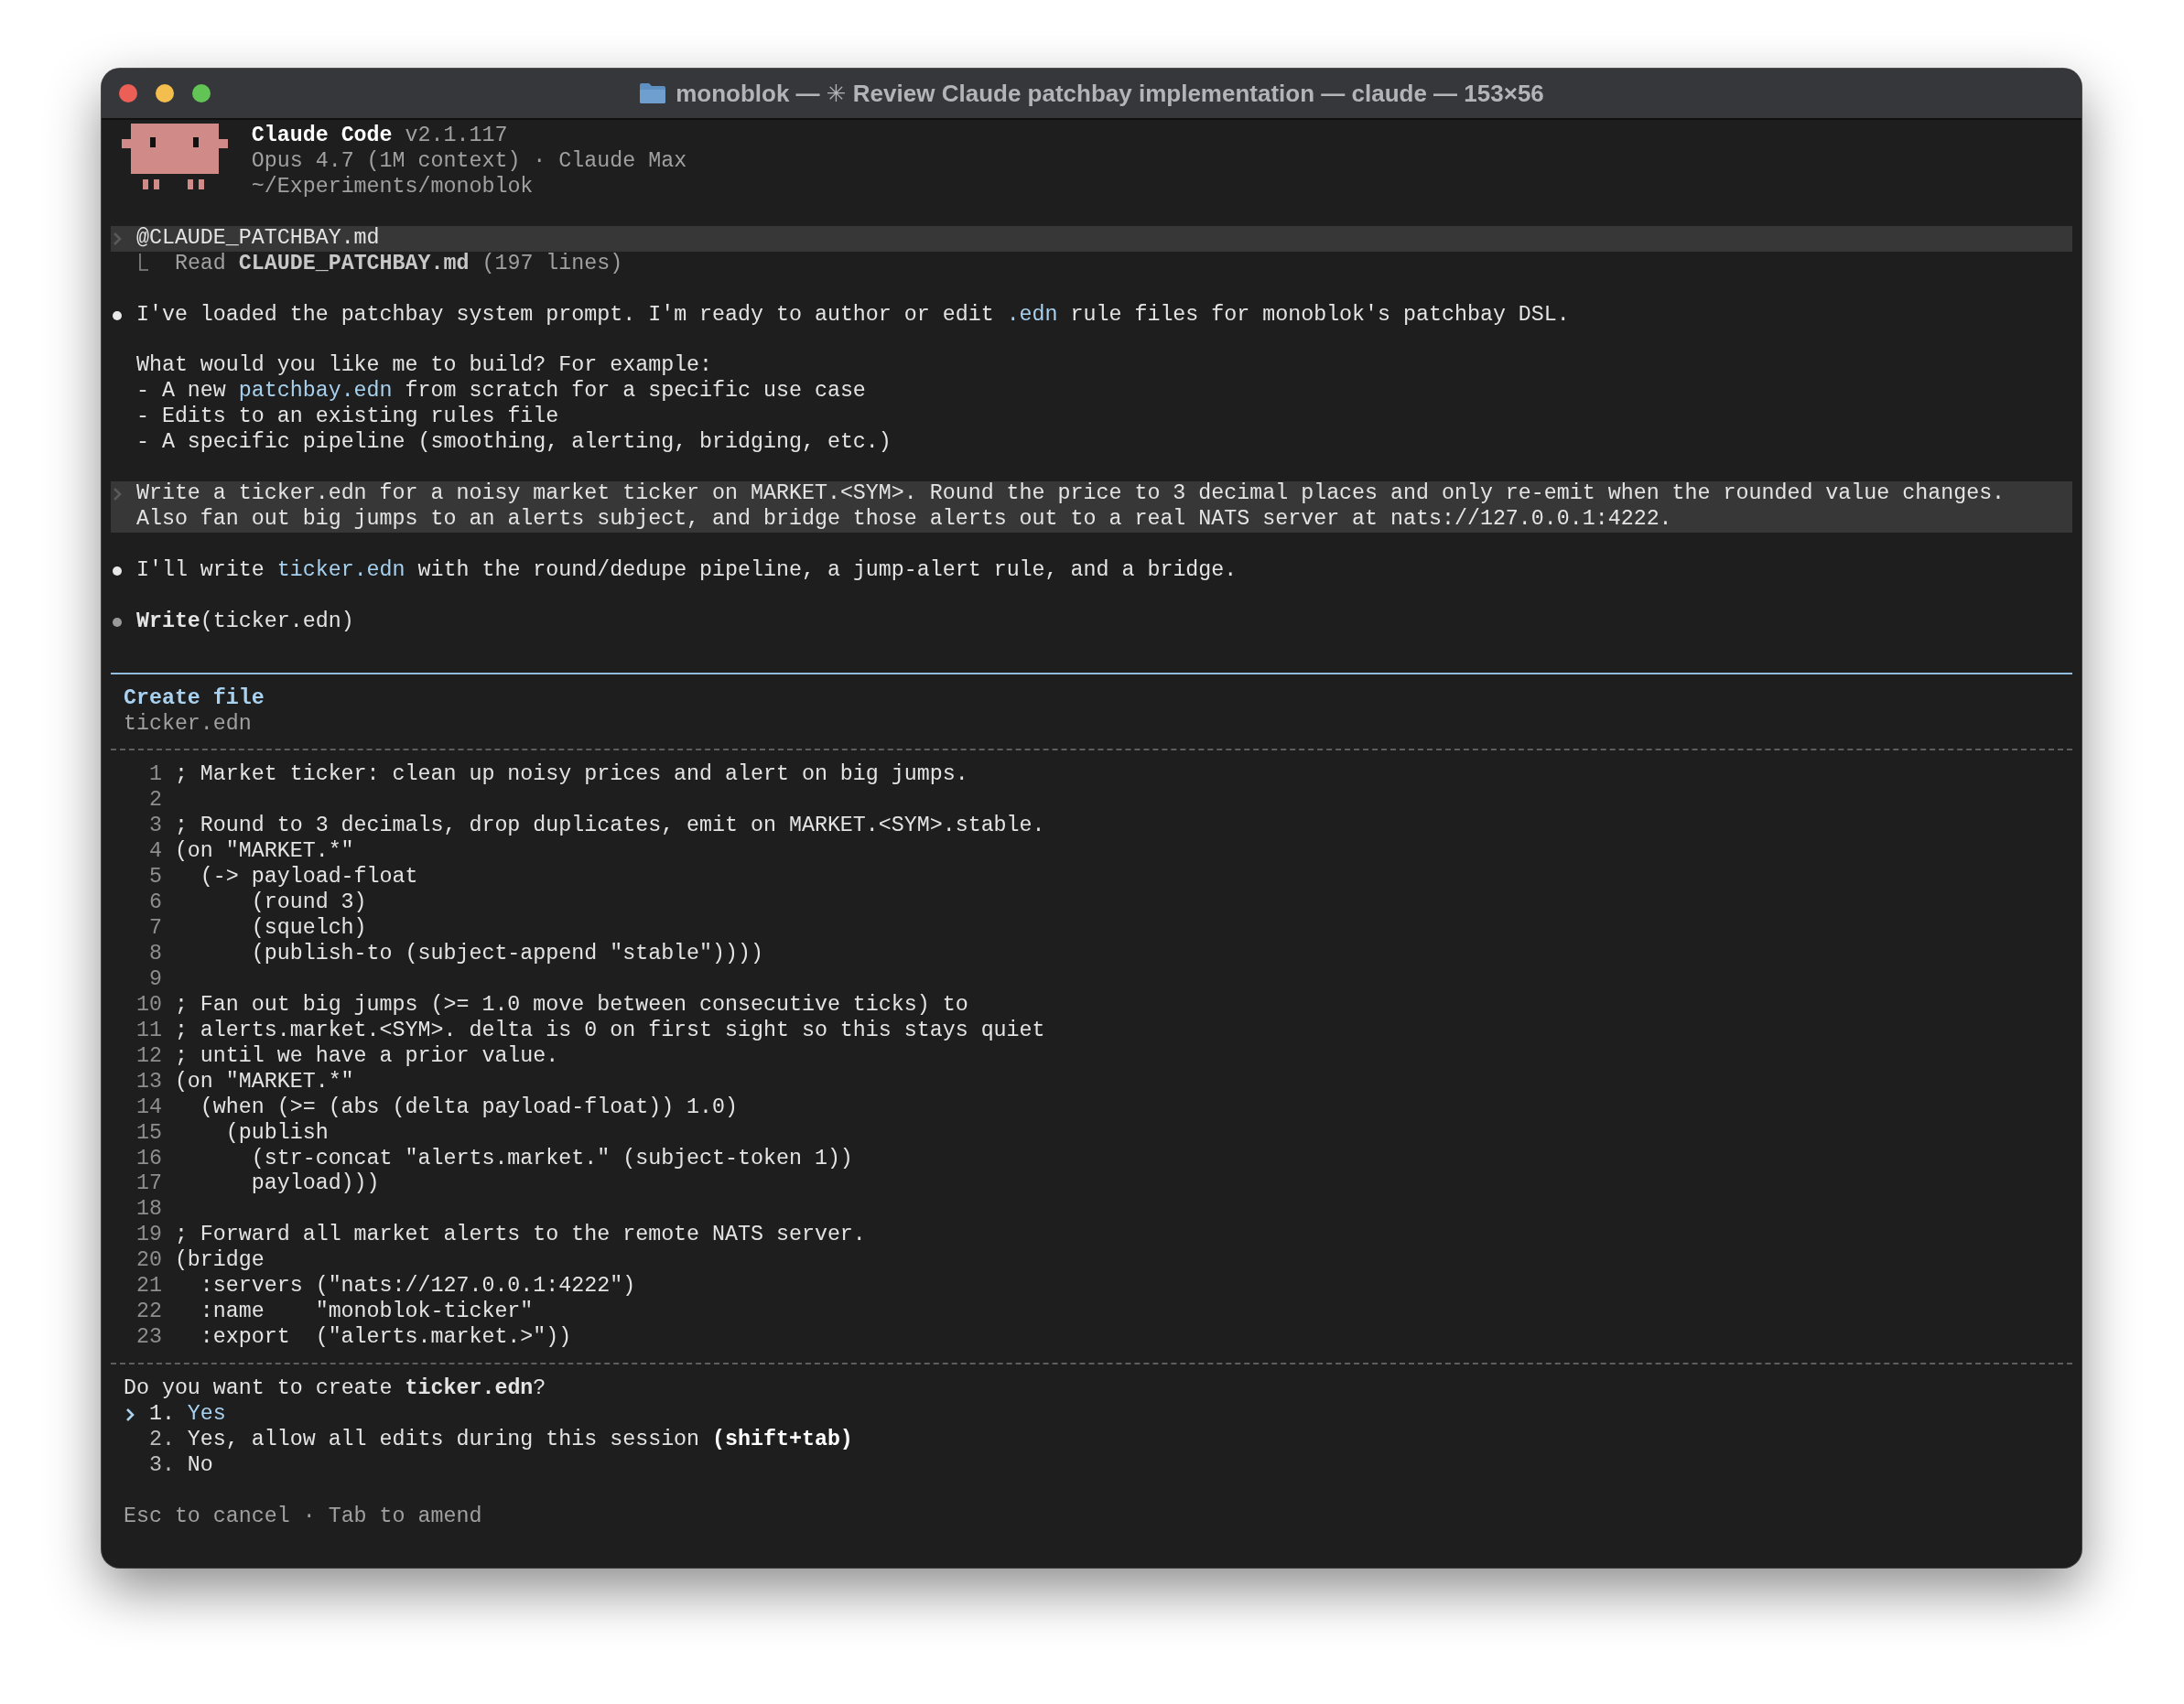 Image resolution: width=2184 pixels, height=1704 pixels. I want to click on menu-option: 3. No, so click(168, 1466).